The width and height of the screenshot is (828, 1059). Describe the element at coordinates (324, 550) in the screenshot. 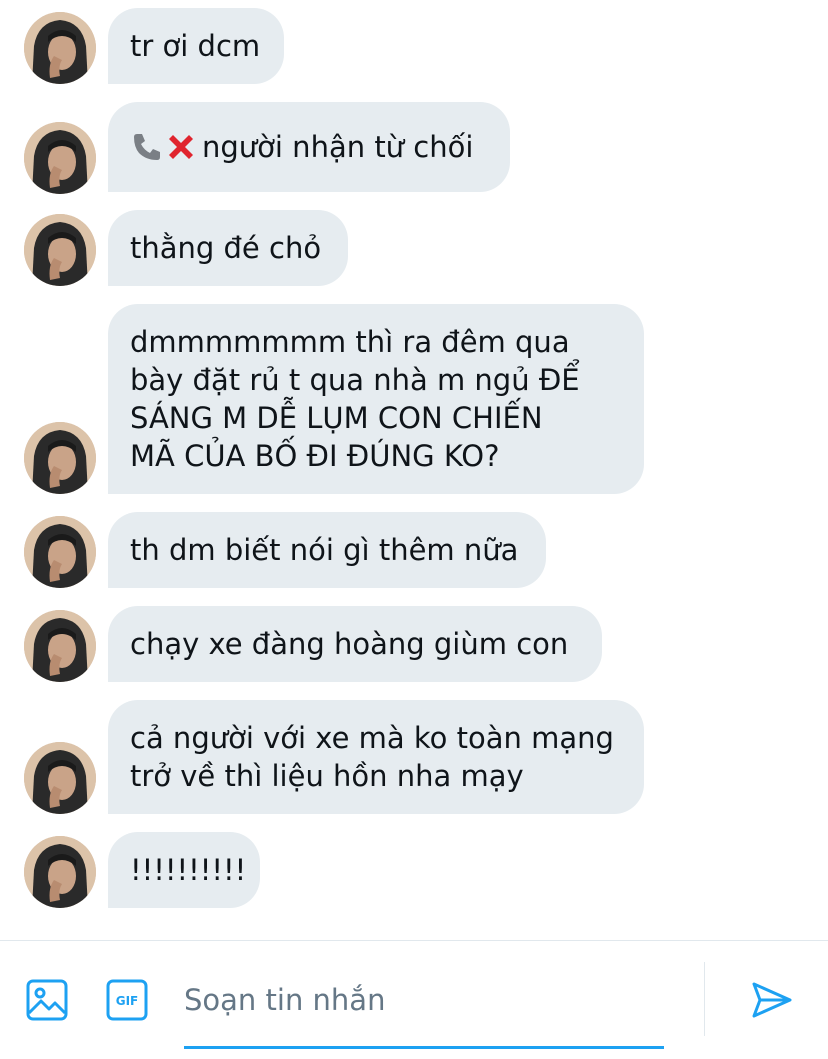

I see `message-text: th dm biết nói gì thêm nữa` at that location.